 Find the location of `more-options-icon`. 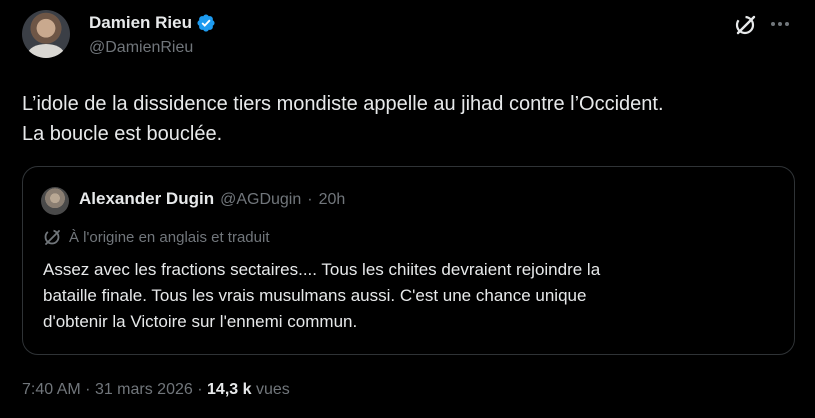

more-options-icon is located at coordinates (781, 24).